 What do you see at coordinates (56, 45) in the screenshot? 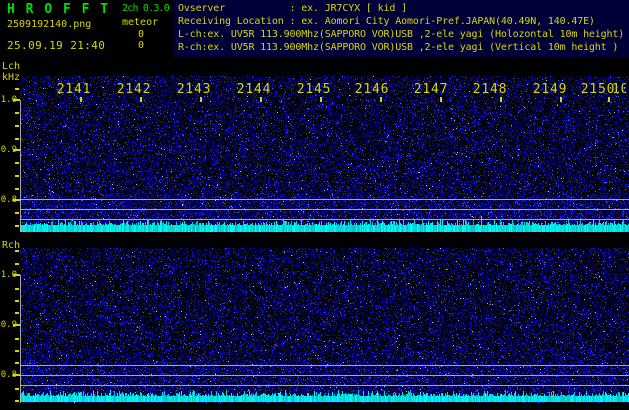
I see `datetime-stamp: 25.09.19 21:40` at bounding box center [56, 45].